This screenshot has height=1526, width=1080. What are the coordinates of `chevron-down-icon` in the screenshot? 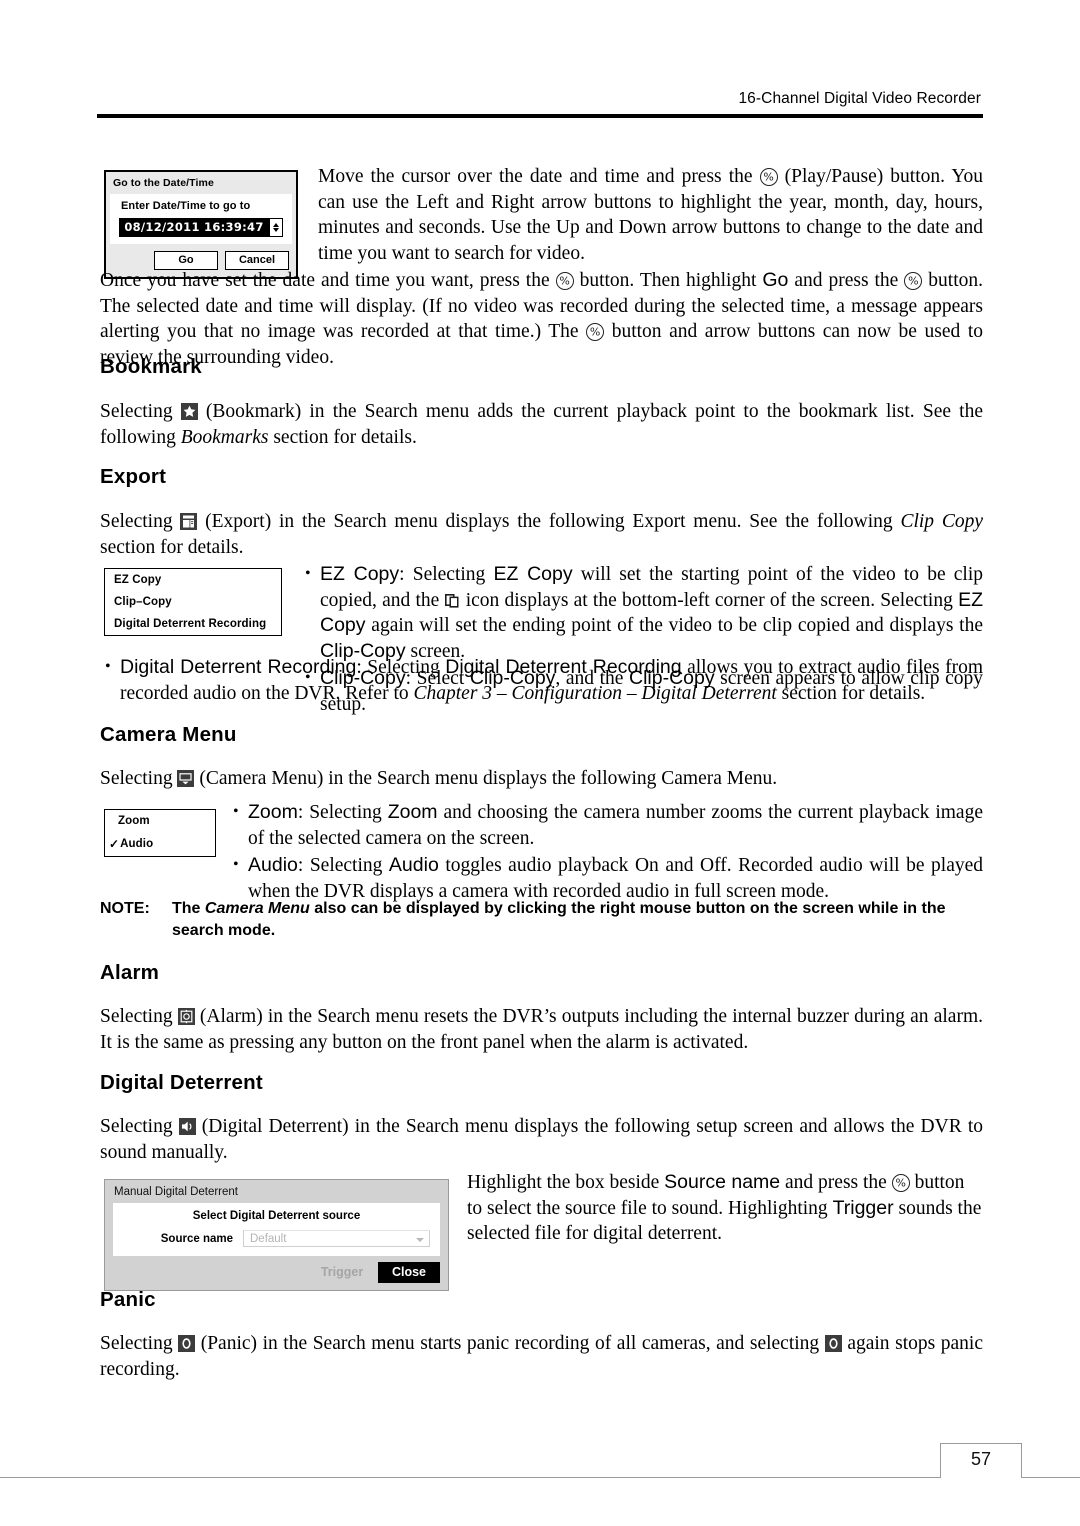 It's located at (420, 1240).